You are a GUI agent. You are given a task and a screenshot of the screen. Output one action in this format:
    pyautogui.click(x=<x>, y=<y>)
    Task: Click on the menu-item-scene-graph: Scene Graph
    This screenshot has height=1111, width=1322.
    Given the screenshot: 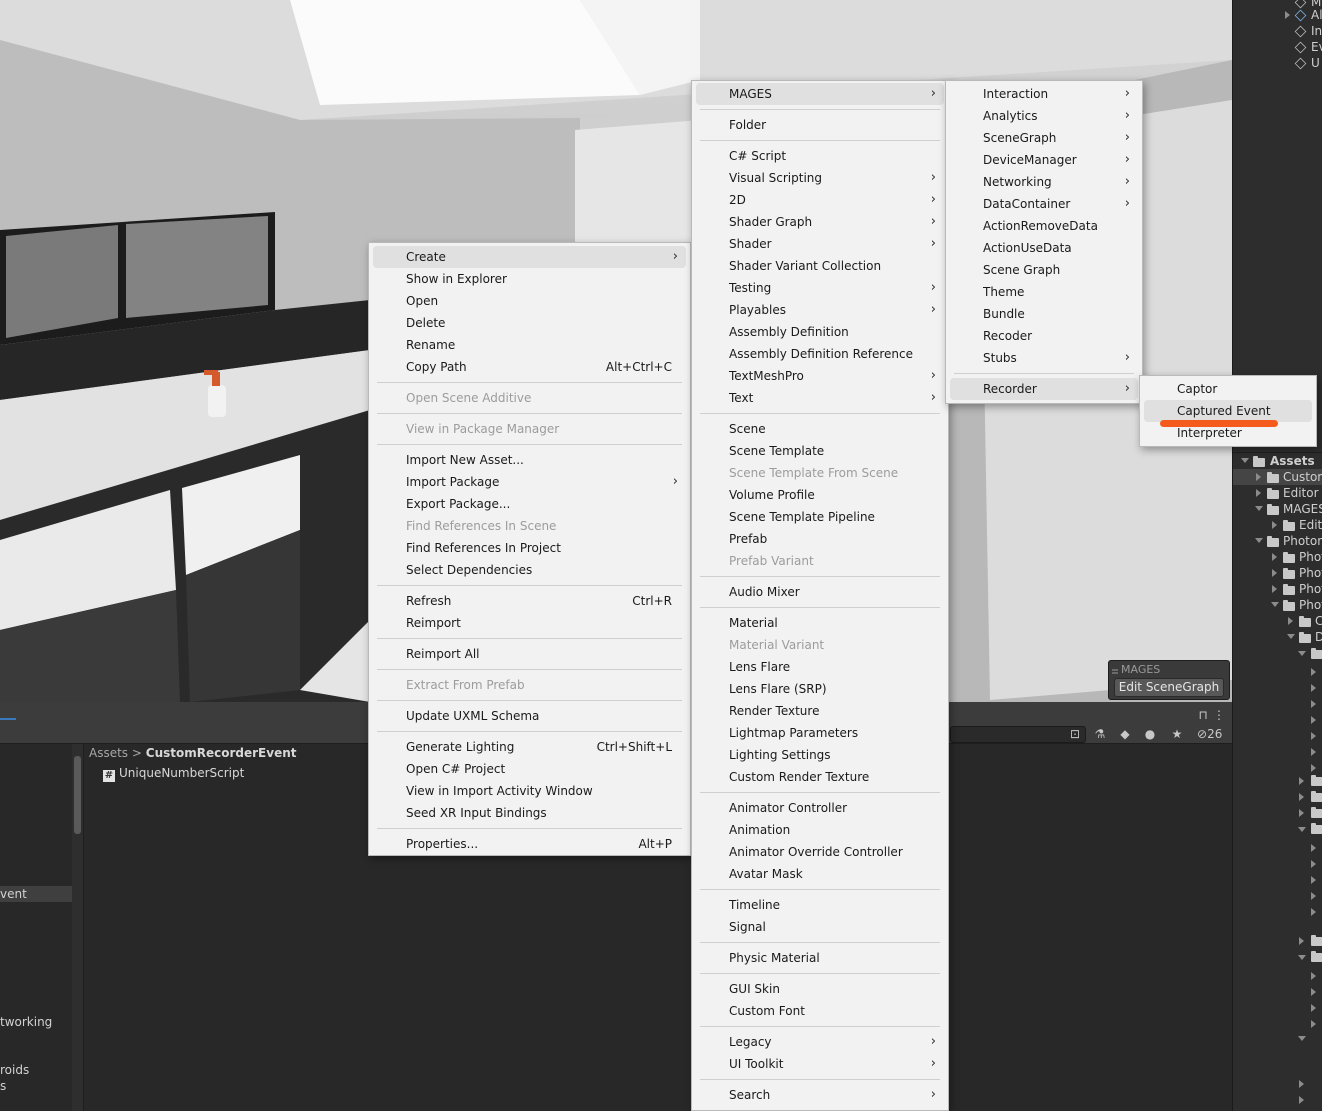 What is the action you would take?
    pyautogui.click(x=1044, y=270)
    